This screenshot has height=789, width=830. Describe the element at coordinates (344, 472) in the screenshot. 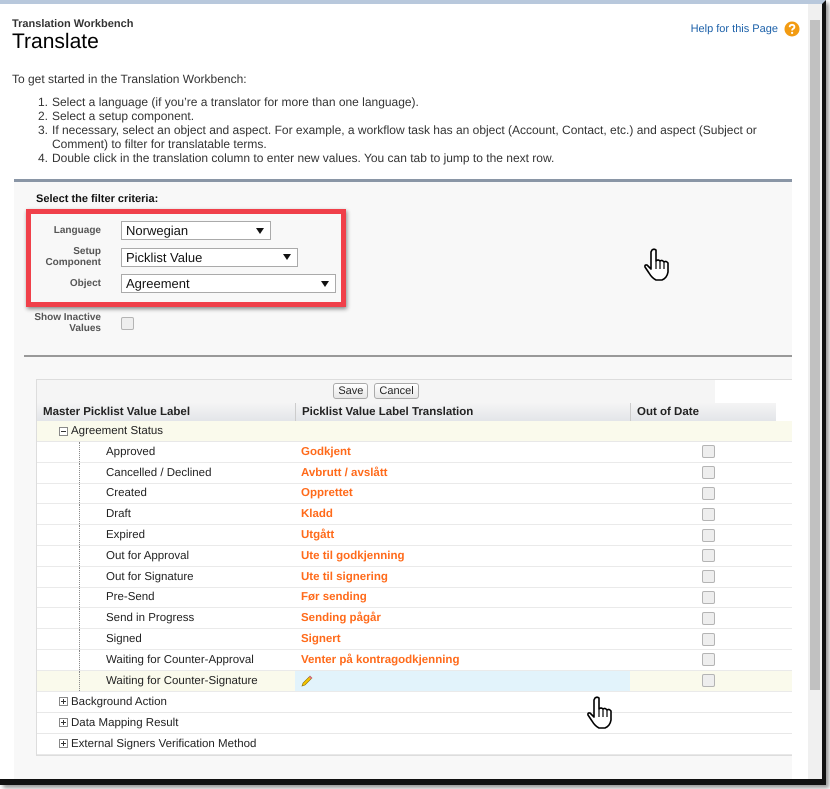

I see `translation-cell: Avbrutt / avslått` at that location.